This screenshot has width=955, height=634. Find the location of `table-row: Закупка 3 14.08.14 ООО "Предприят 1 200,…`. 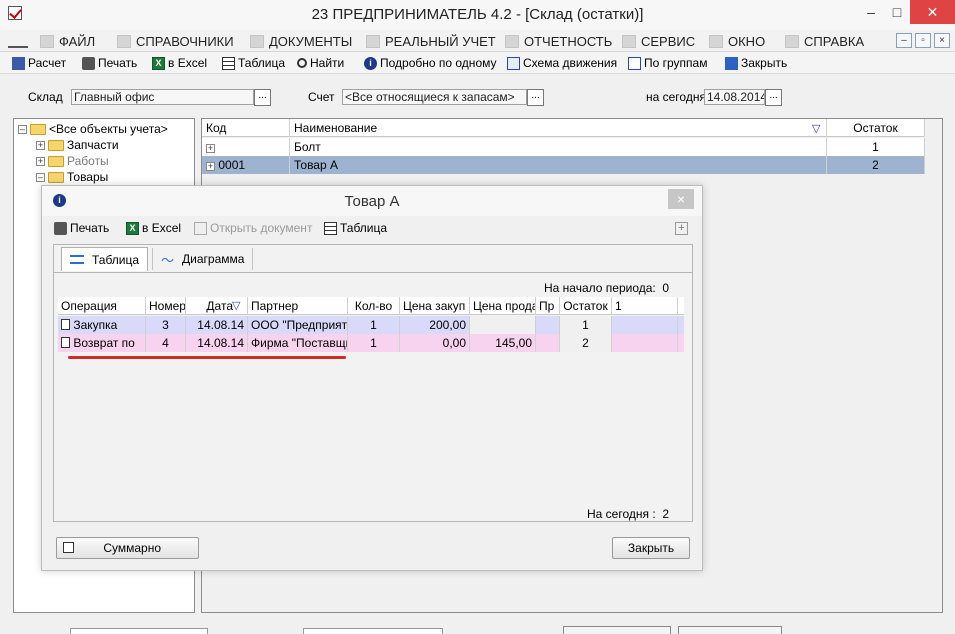

table-row: Закупка 3 14.08.14 ООО "Предприят 1 200,… is located at coordinates (371, 325).